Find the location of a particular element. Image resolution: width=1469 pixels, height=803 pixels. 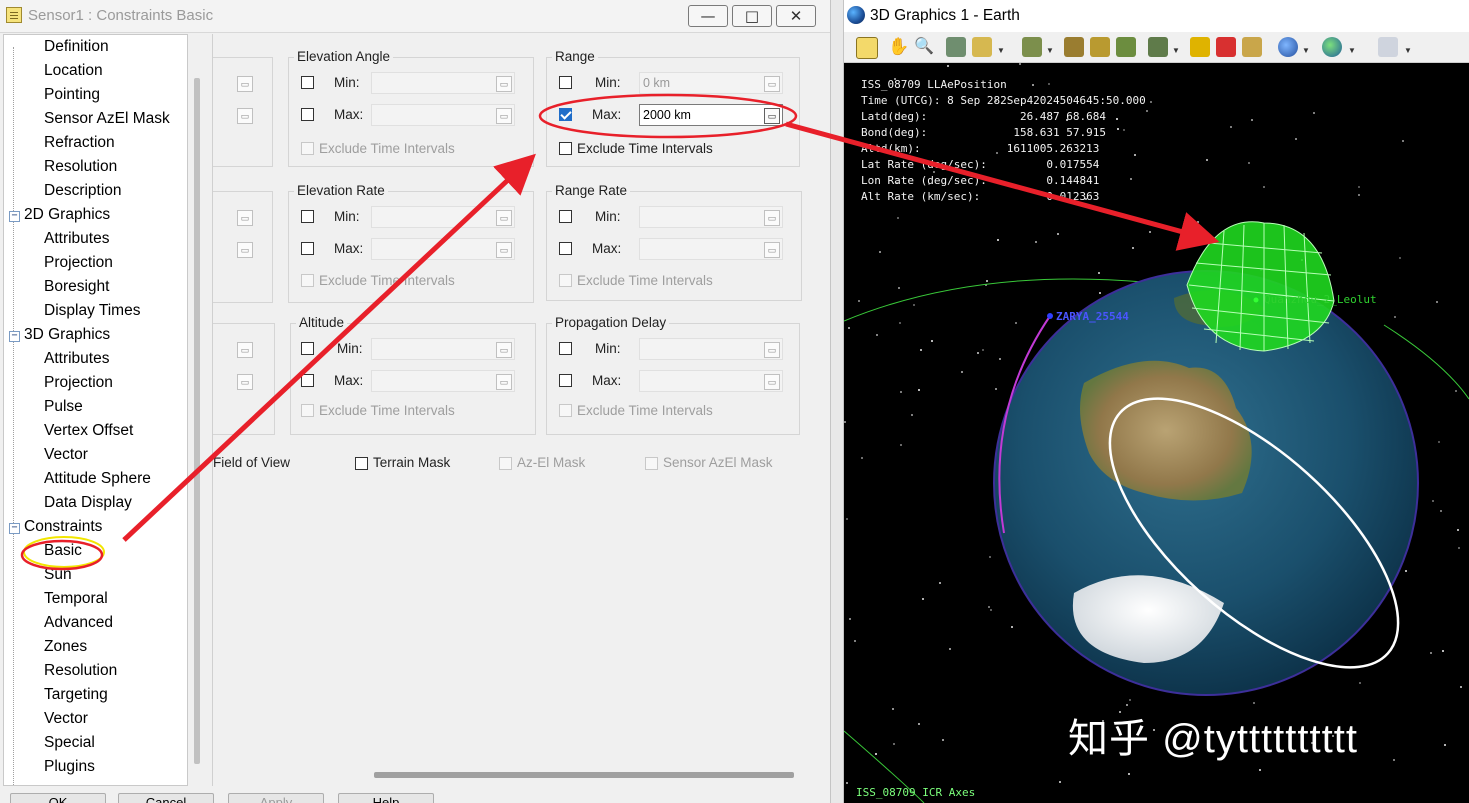

tree-item-advanced: Advanced is located at coordinates (78, 623).